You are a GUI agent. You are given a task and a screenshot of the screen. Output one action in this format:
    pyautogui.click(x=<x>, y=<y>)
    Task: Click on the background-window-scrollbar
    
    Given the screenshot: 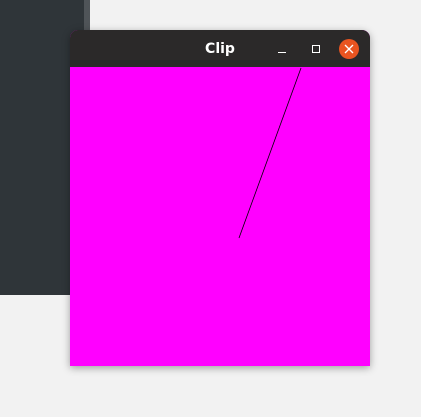 What is the action you would take?
    pyautogui.click(x=87, y=16)
    